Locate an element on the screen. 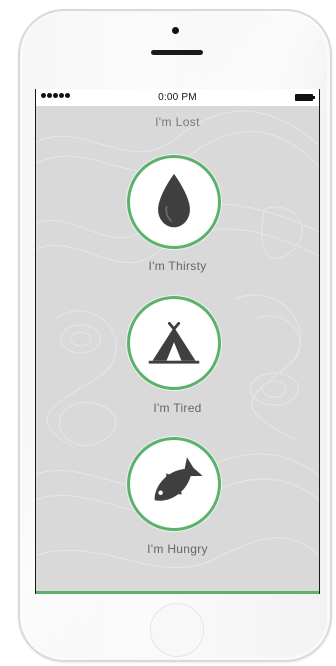 Image resolution: width=336 pixels, height=666 pixels. thirsty-label: I'm Thirsty is located at coordinates (177, 266).